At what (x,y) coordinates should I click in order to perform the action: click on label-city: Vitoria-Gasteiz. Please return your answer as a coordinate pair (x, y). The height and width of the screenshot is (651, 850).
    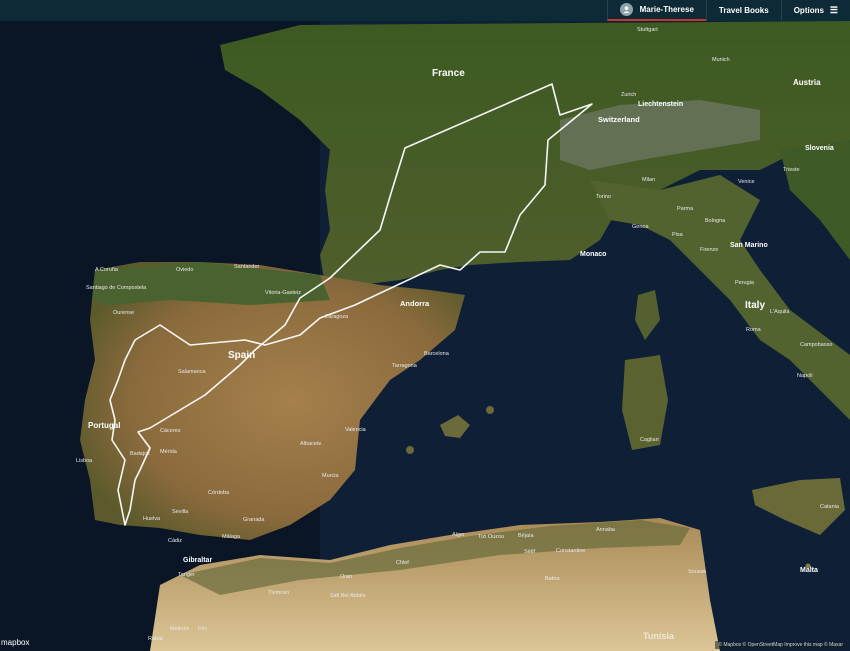
    Looking at the image, I should click on (283, 293).